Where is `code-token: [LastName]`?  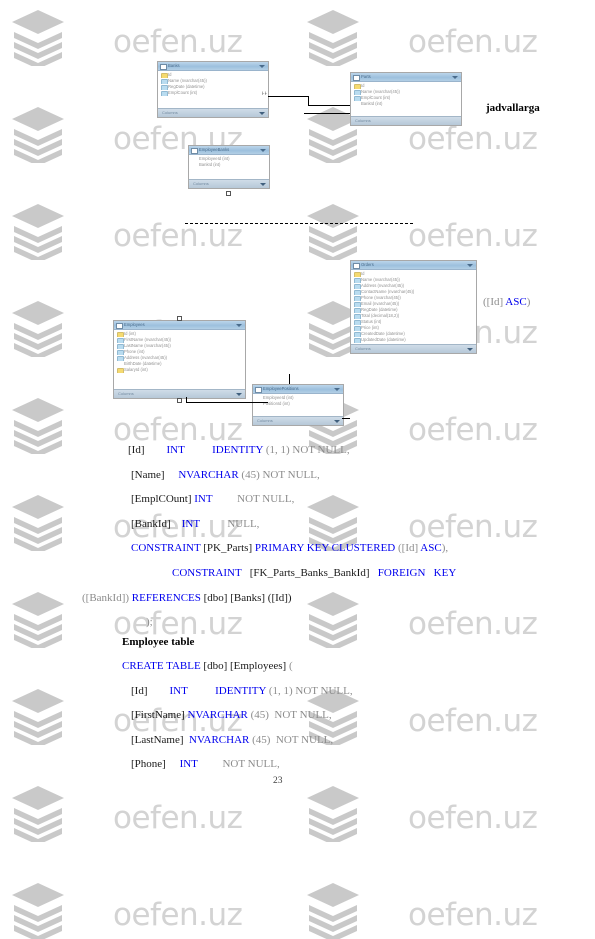
code-token: [LastName] is located at coordinates (157, 739).